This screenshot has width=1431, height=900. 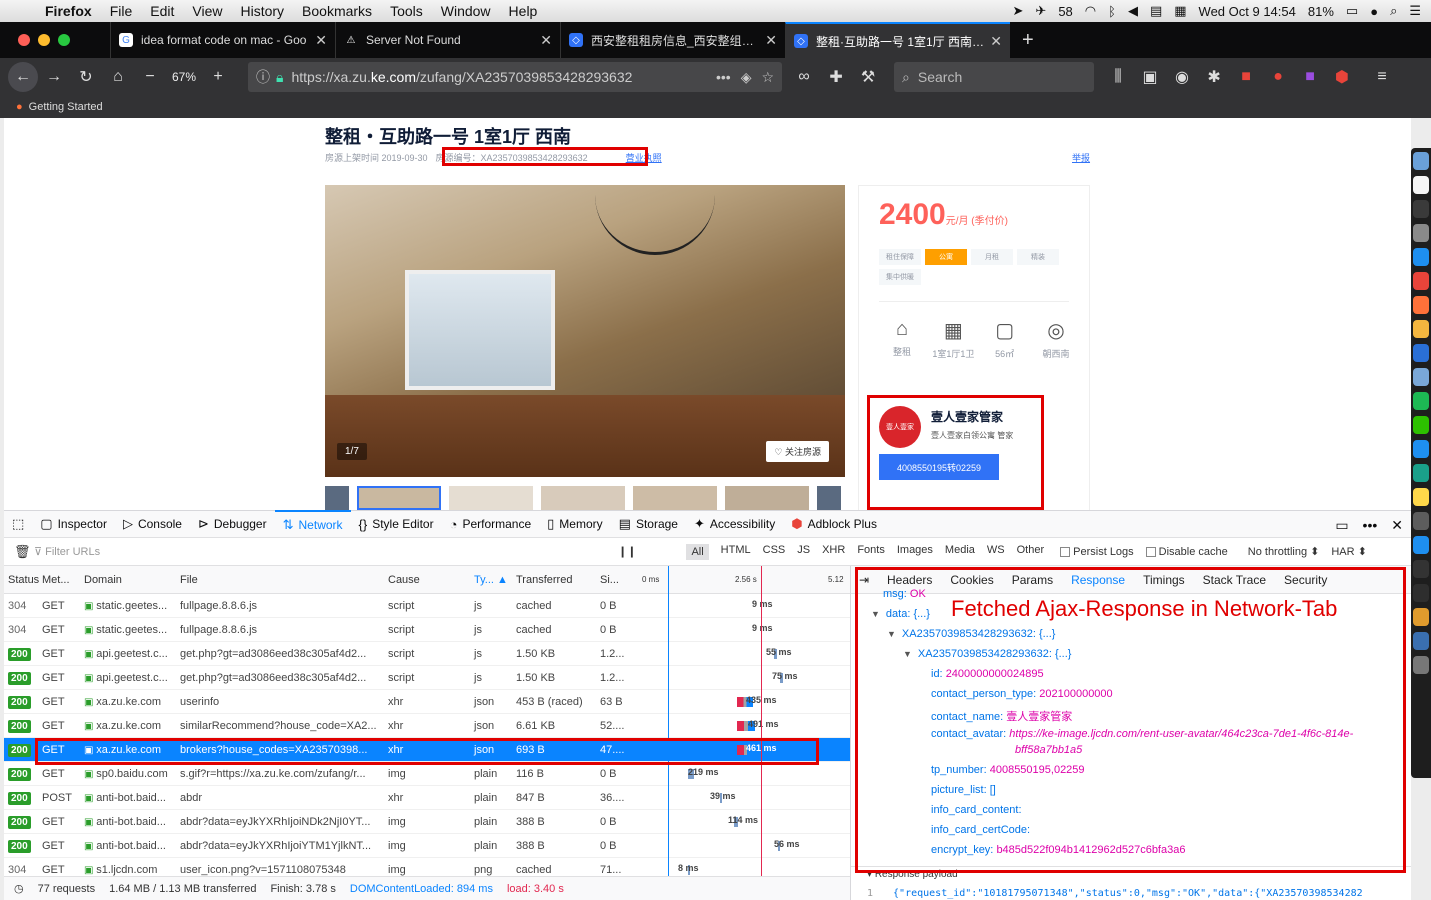 I want to click on chip-fonts: Fonts, so click(x=871, y=552).